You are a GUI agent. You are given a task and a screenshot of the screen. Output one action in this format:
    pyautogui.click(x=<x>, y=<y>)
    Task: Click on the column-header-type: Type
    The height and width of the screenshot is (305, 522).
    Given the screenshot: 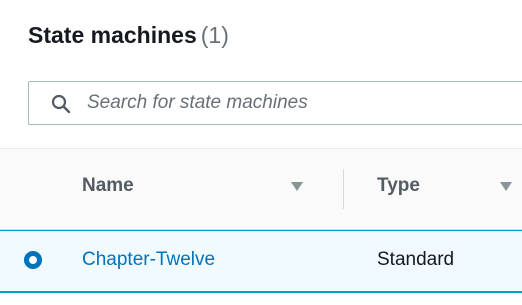 What is the action you would take?
    pyautogui.click(x=398, y=186)
    